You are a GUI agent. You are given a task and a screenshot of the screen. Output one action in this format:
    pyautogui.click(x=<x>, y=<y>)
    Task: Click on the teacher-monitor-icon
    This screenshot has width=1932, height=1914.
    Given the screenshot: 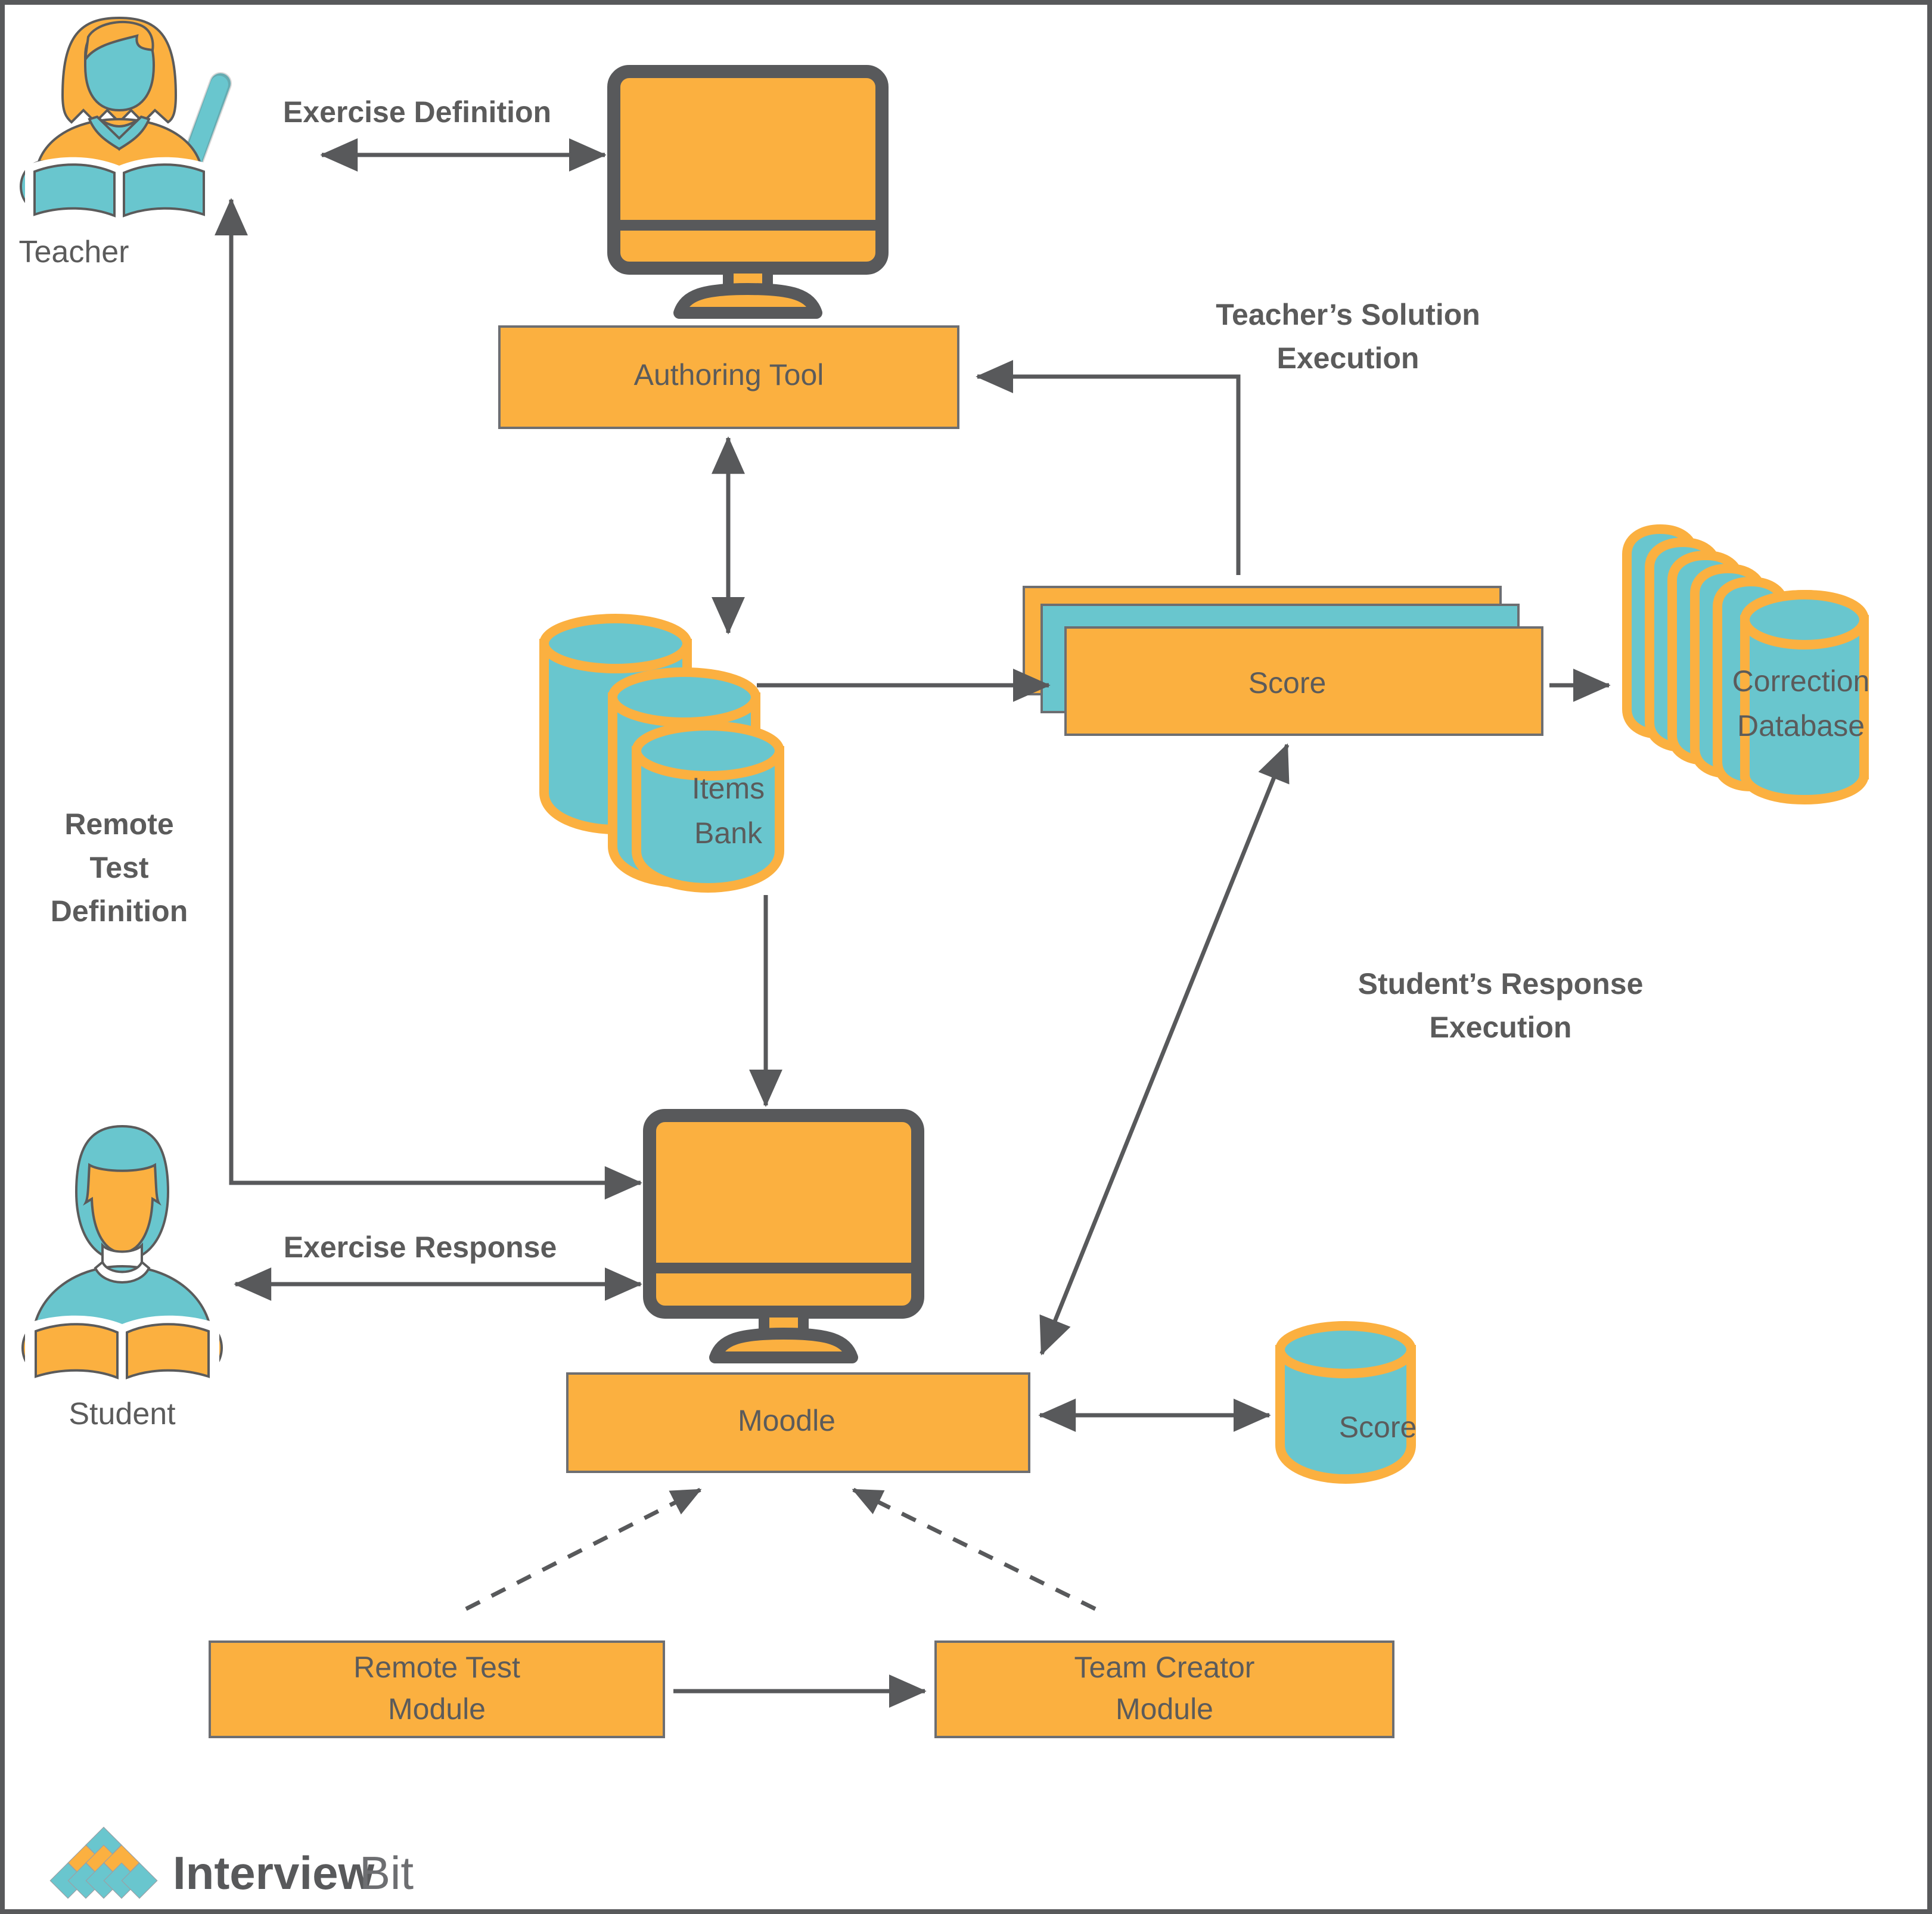 What is the action you would take?
    pyautogui.click(x=748, y=192)
    